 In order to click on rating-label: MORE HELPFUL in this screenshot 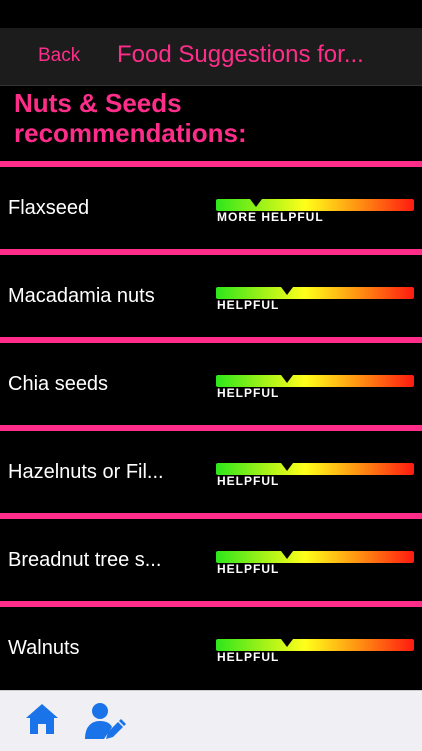, I will do `click(270, 217)`.